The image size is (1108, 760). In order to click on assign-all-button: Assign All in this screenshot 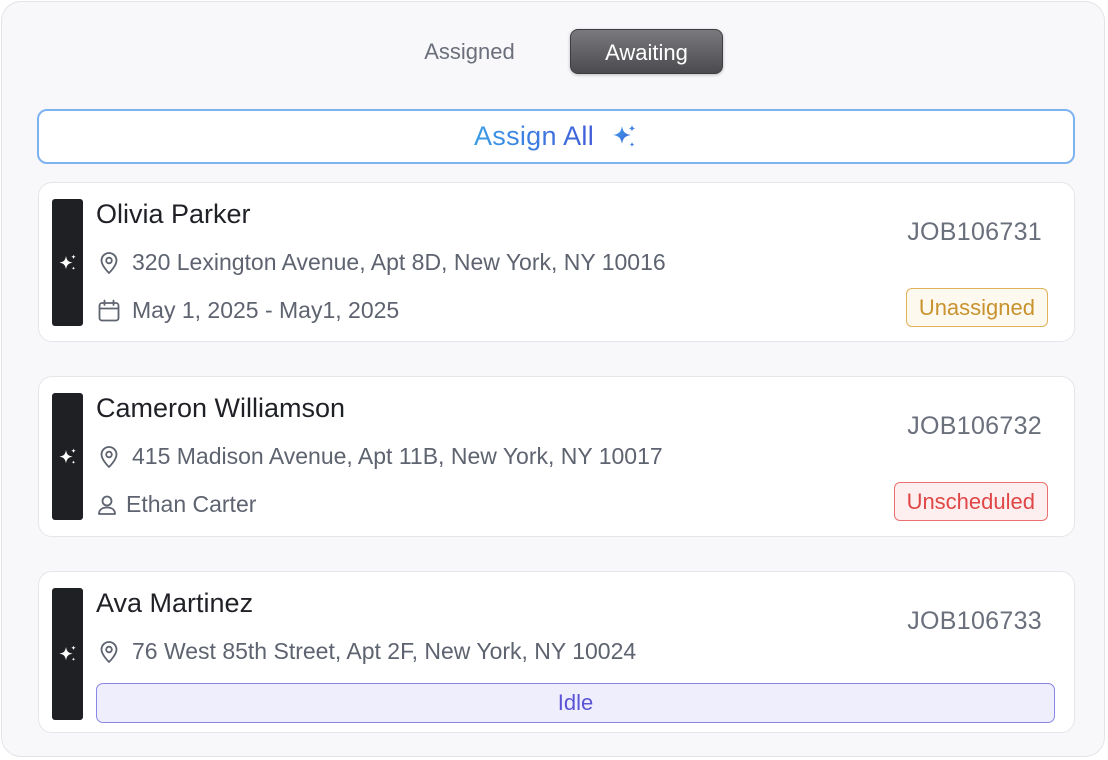, I will do `click(556, 136)`.